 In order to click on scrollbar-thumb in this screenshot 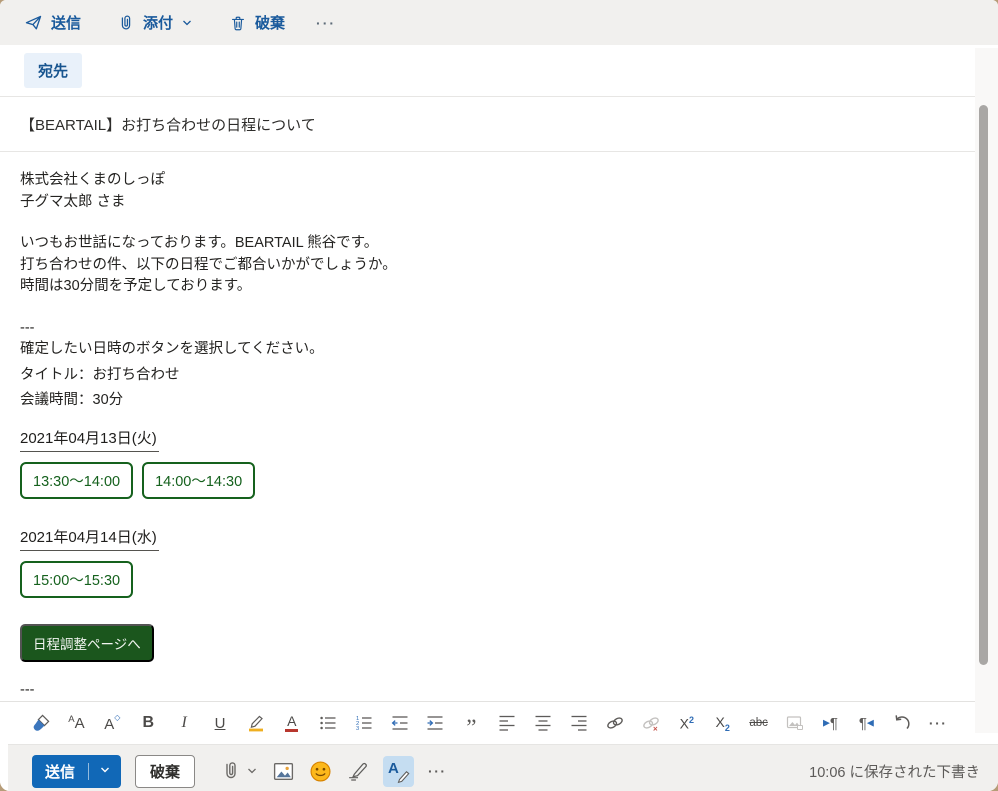, I will do `click(983, 385)`.